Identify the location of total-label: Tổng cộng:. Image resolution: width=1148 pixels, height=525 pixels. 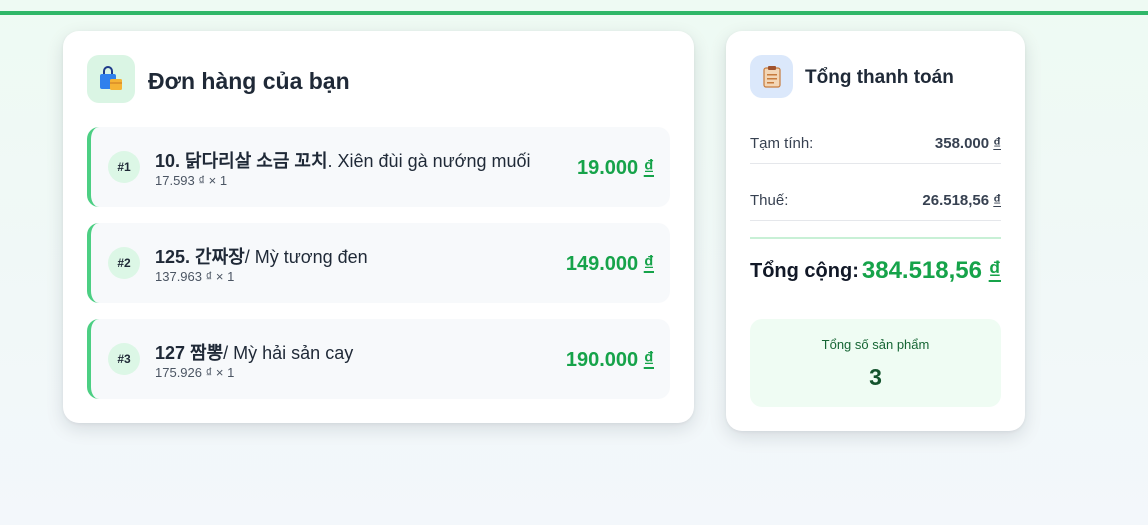
(804, 271).